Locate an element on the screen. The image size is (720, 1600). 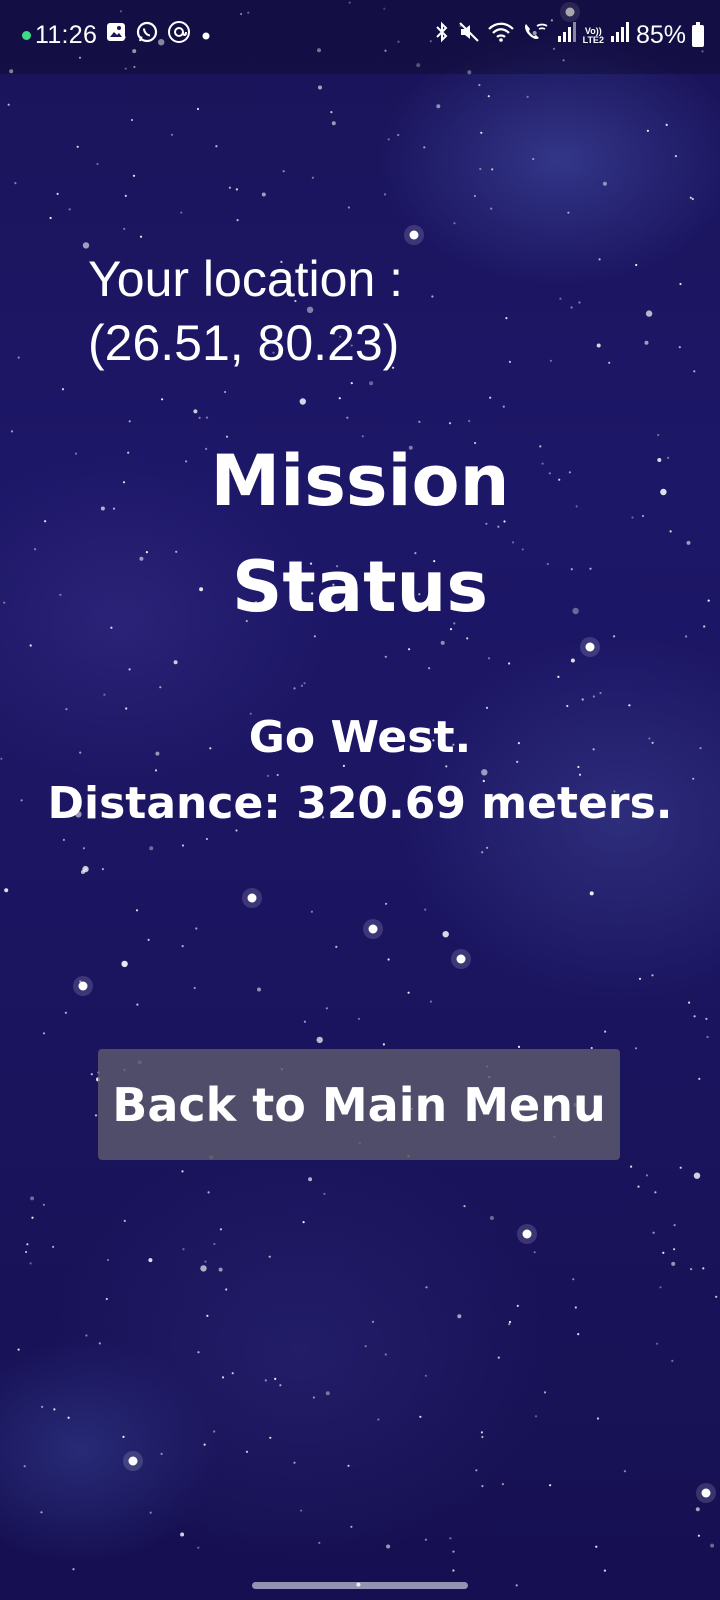
whatsapp-icon is located at coordinates (147, 35).